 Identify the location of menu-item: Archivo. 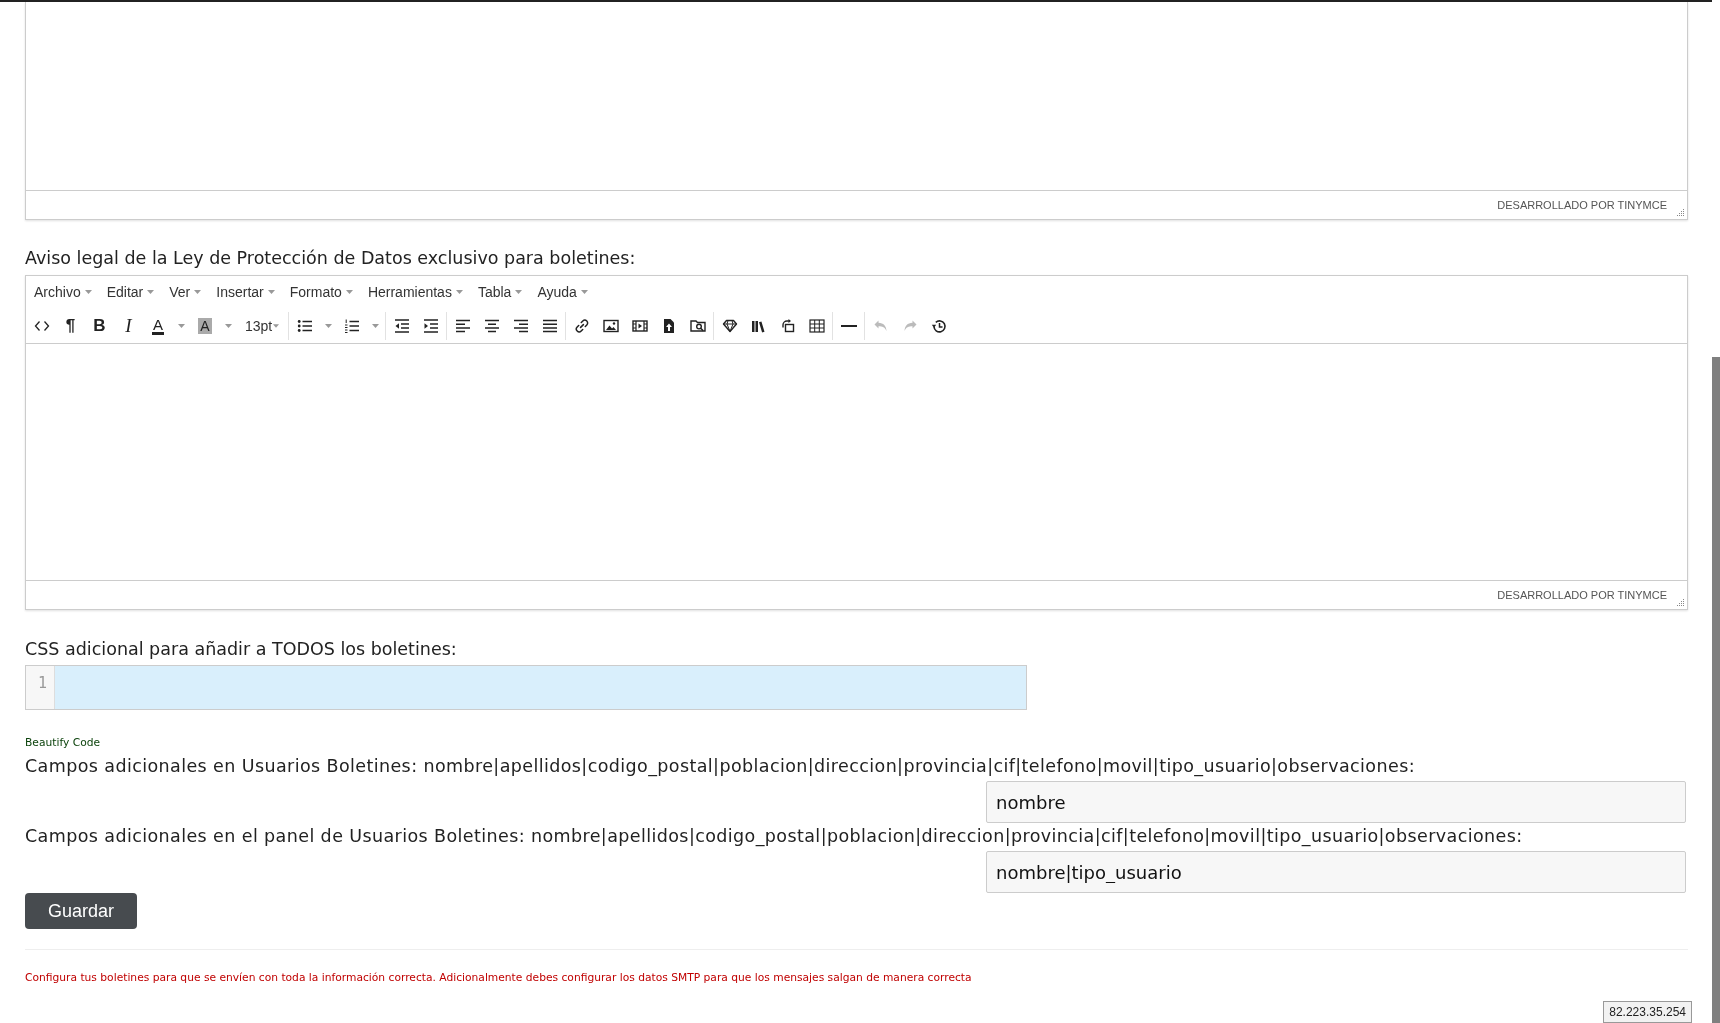
(63, 292).